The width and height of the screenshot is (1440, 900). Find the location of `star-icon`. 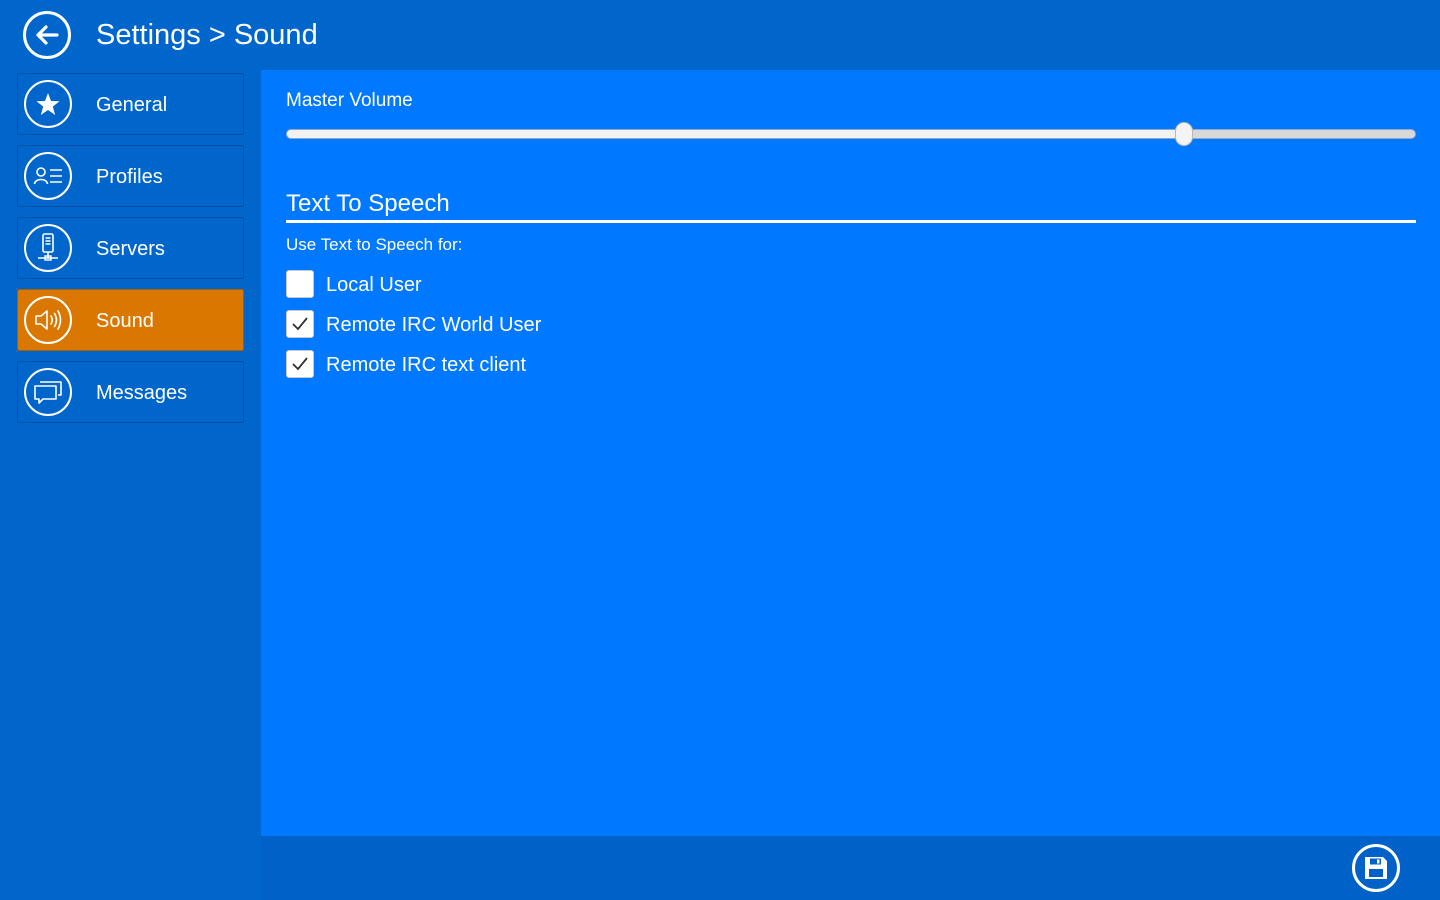

star-icon is located at coordinates (48, 104).